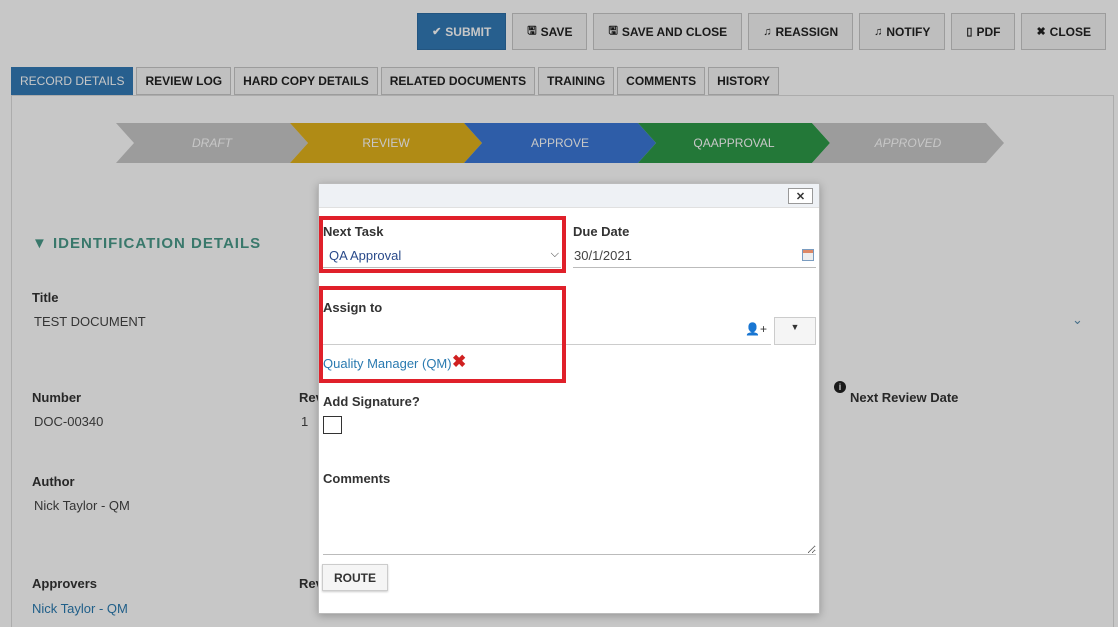 Image resolution: width=1118 pixels, height=627 pixels. I want to click on add-signature-label: Add Signature?, so click(371, 401).